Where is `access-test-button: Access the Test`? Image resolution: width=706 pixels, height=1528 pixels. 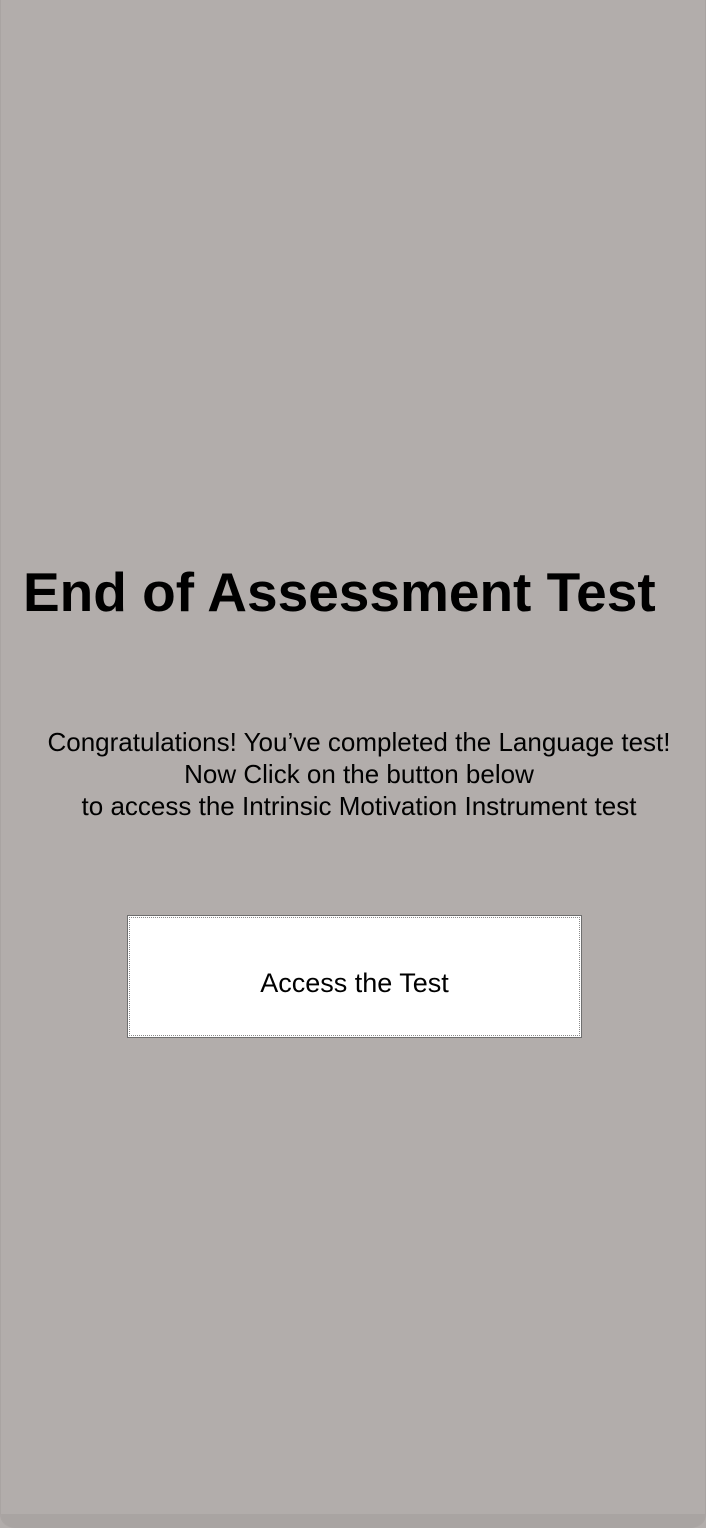 access-test-button: Access the Test is located at coordinates (354, 976).